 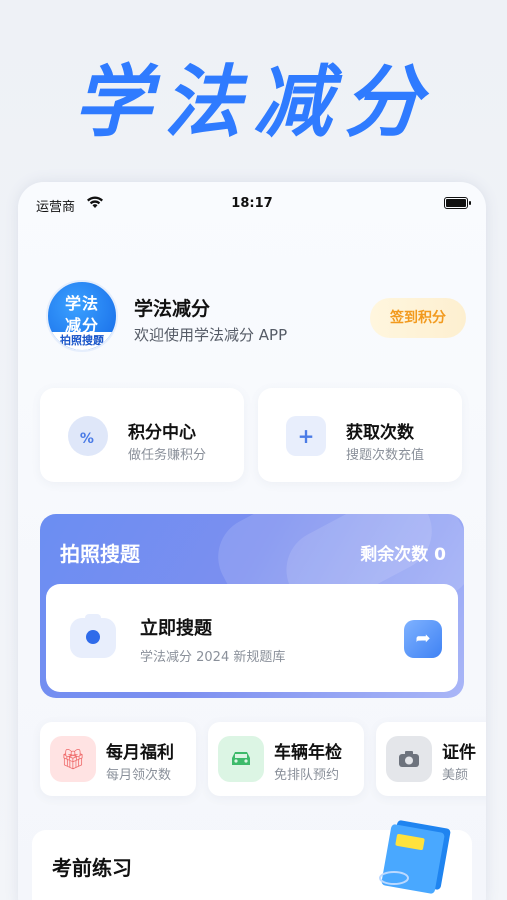 What do you see at coordinates (380, 433) in the screenshot?
I see `get-times-title: 获取次数` at bounding box center [380, 433].